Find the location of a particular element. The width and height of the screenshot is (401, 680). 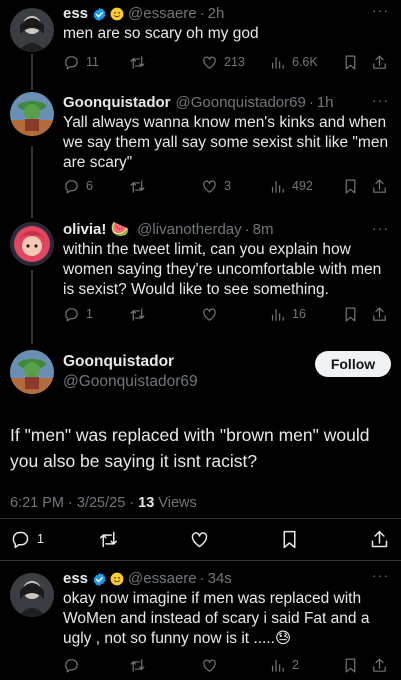

smiley-emoji-icon is located at coordinates (117, 579).